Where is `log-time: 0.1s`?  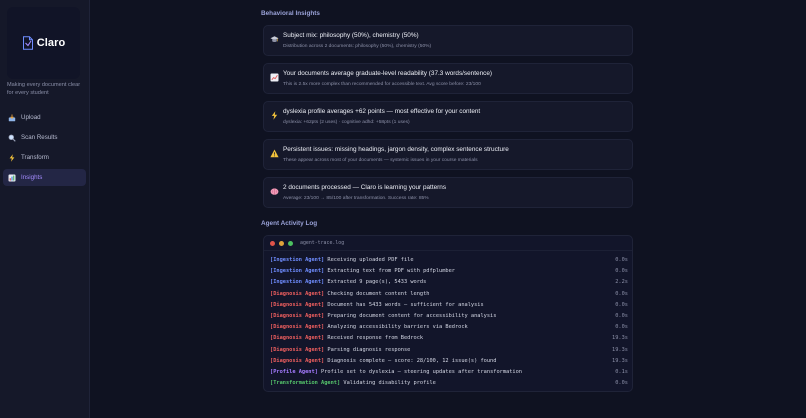
log-time: 0.1s is located at coordinates (621, 371).